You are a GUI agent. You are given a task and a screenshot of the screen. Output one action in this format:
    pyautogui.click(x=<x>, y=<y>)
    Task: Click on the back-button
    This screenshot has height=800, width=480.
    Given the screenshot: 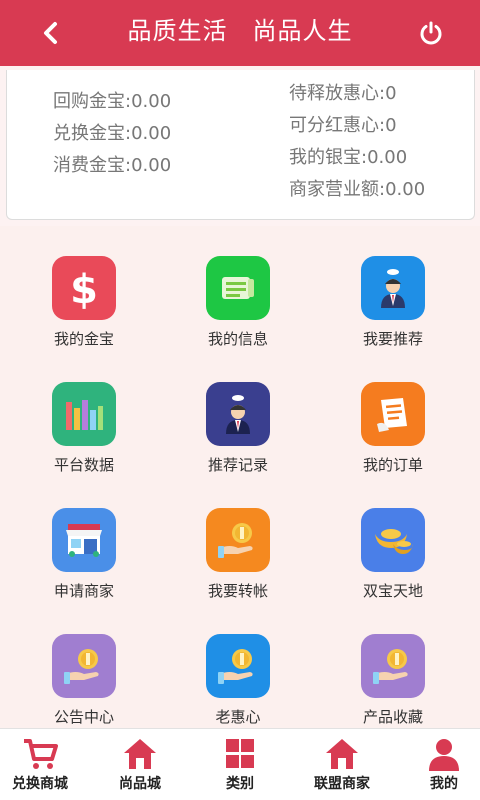 What is the action you would take?
    pyautogui.click(x=51, y=33)
    